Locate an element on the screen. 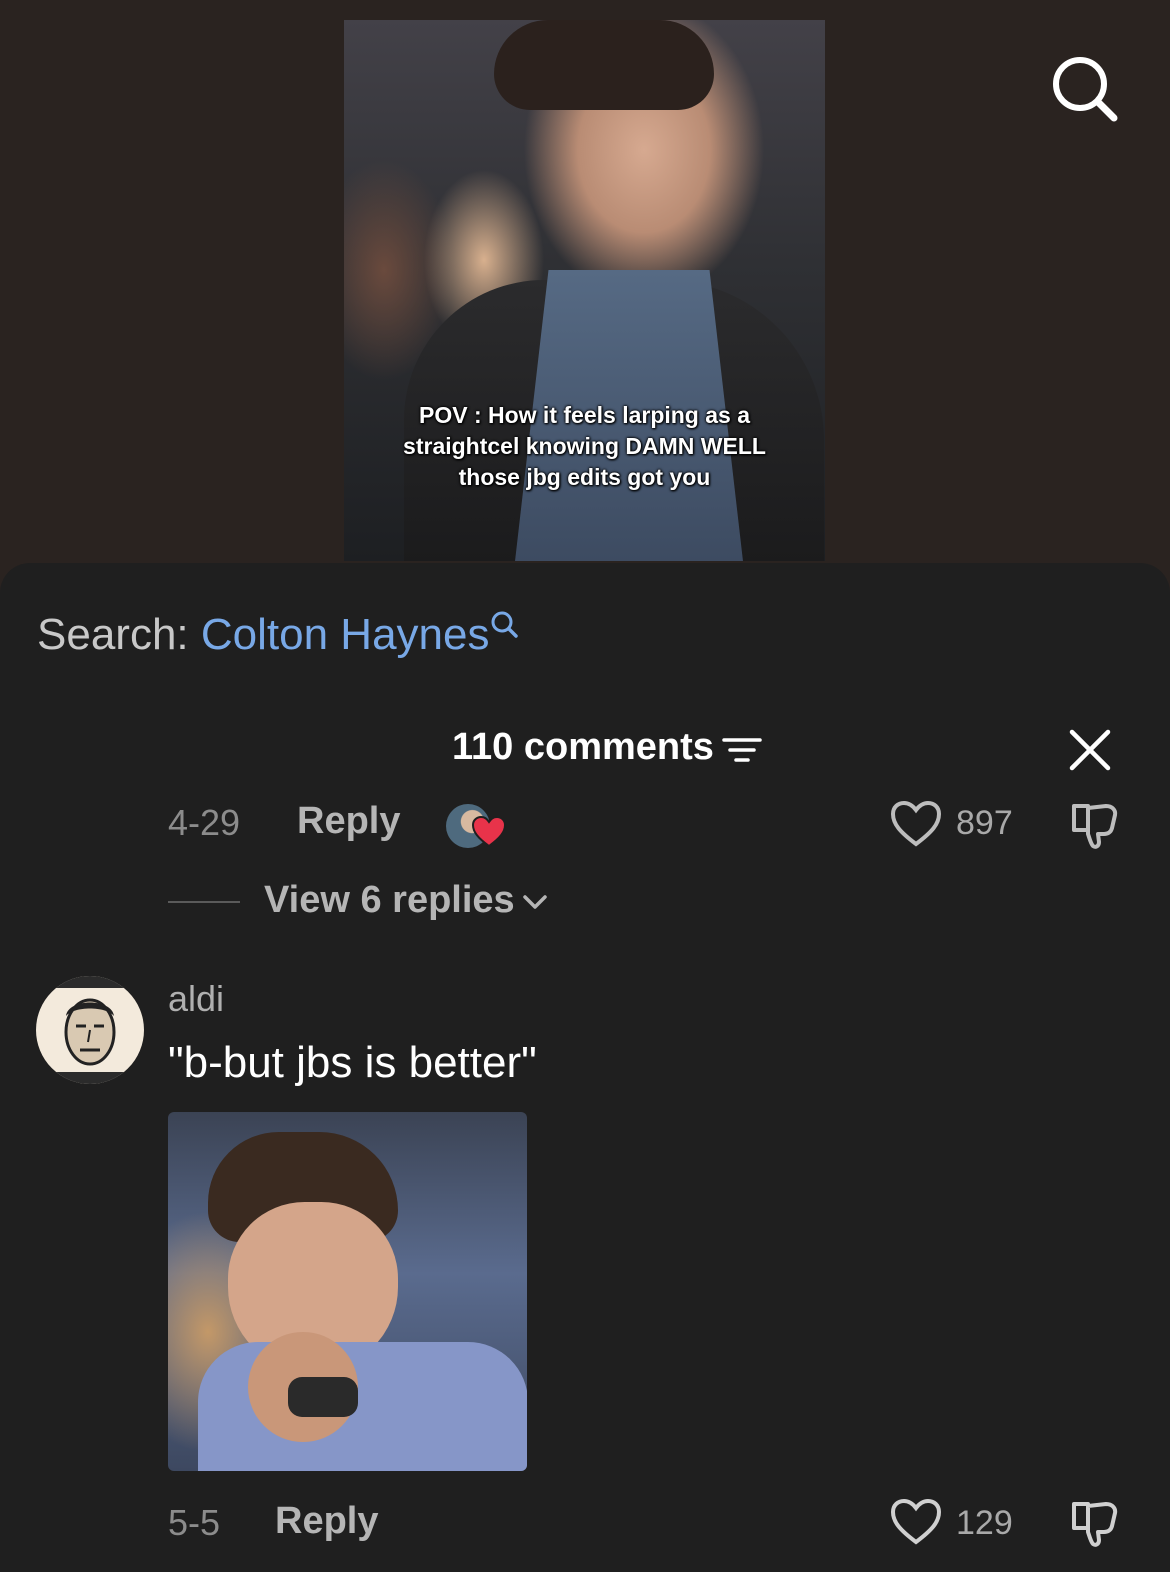 The image size is (1170, 1572). search-suggestion-term: Colton Haynes is located at coordinates (345, 634).